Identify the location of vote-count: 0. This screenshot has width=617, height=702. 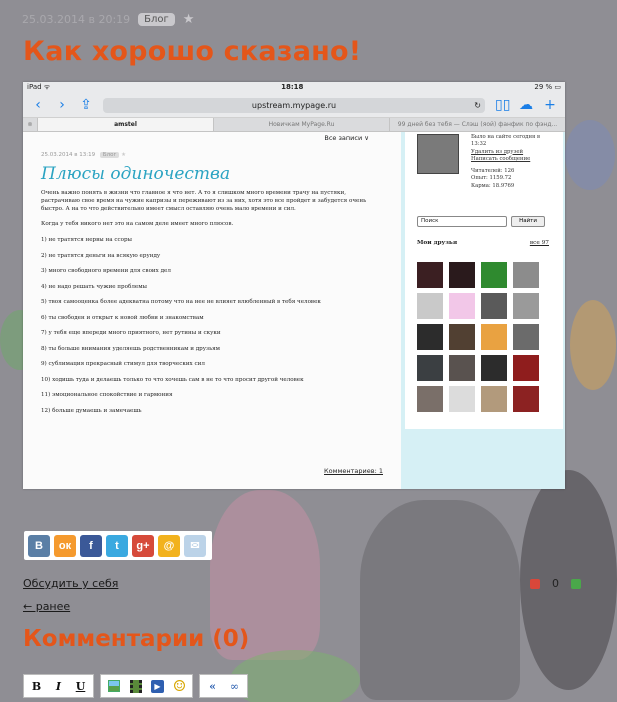
(555, 583).